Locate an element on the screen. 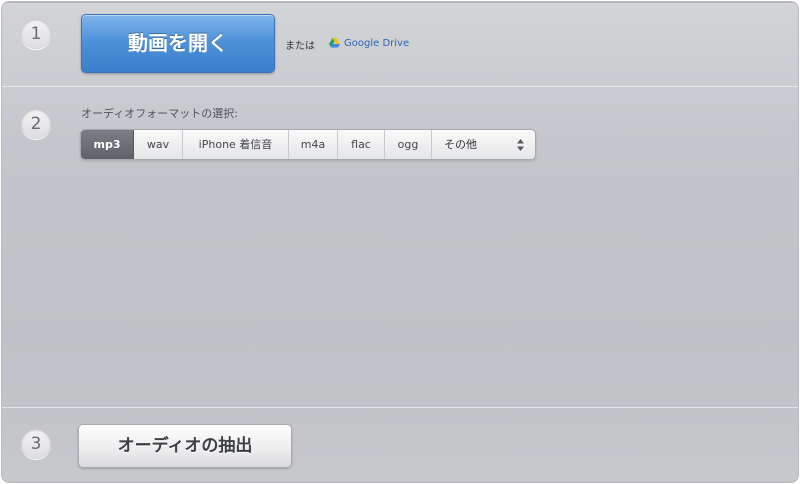  up-down-arrows-icon is located at coordinates (520, 145).